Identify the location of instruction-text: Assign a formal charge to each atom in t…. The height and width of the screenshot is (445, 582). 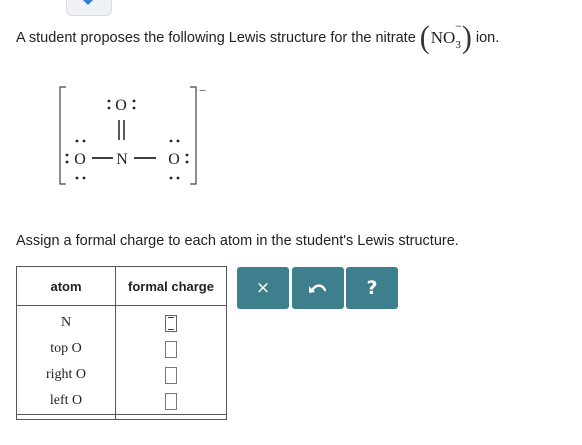
(237, 241).